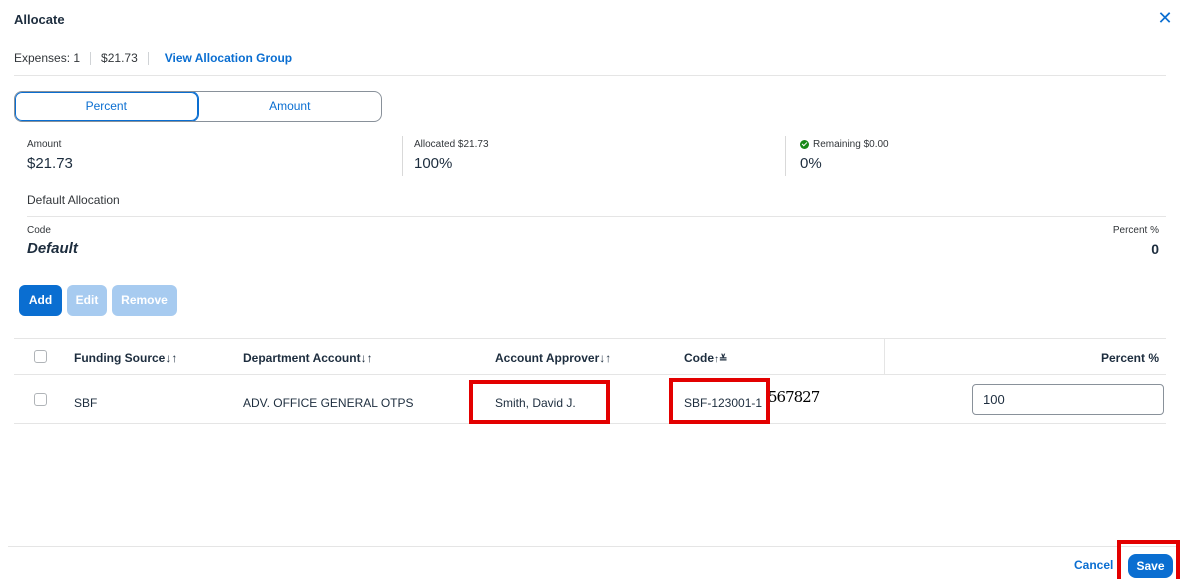 This screenshot has width=1180, height=579. What do you see at coordinates (1135, 230) in the screenshot?
I see `percent-label: Percent %` at bounding box center [1135, 230].